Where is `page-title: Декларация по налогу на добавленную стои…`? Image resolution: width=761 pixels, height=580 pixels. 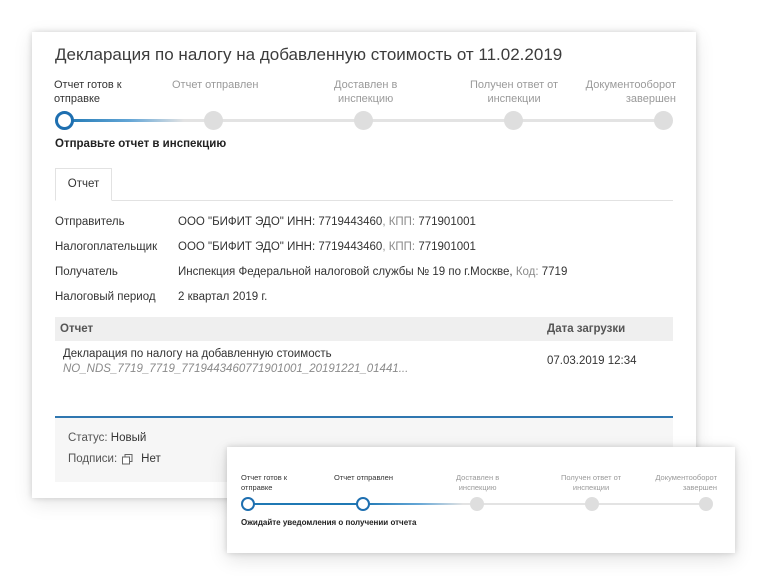
page-title: Декларация по налогу на добавленную стои… is located at coordinates (309, 54).